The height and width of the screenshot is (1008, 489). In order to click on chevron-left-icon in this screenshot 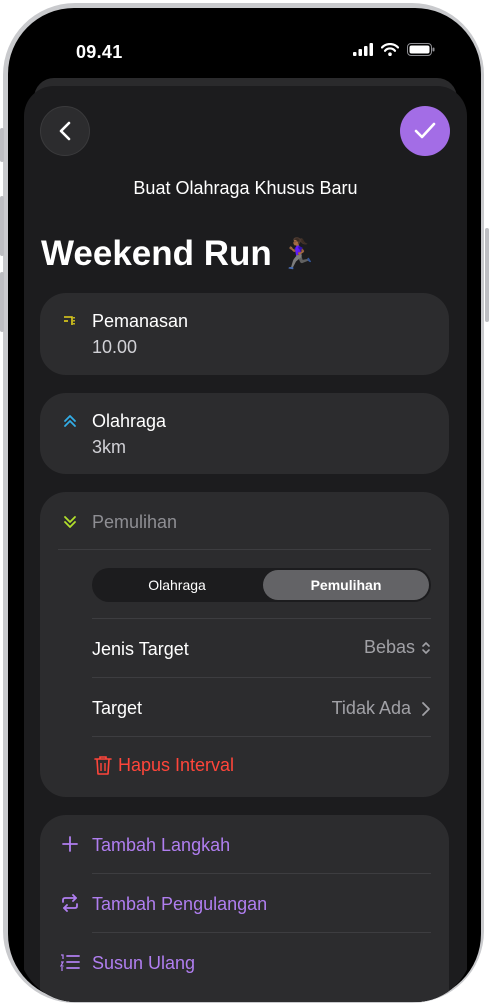, I will do `click(65, 131)`.